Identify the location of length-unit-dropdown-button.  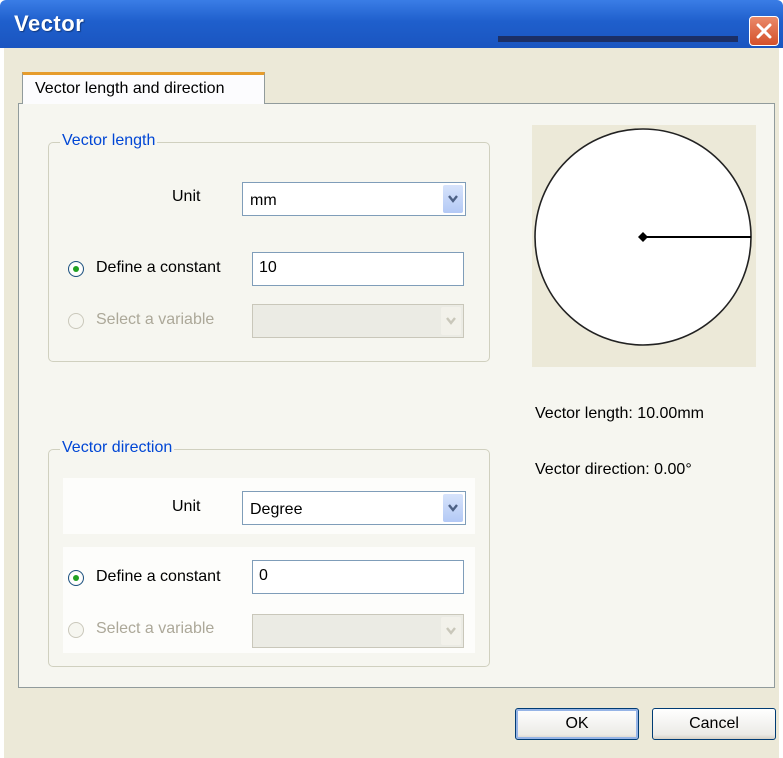
(453, 199).